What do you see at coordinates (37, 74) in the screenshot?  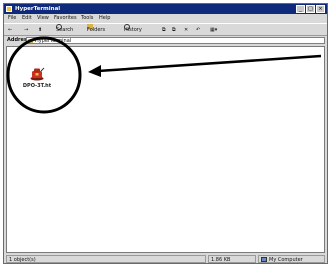 I see `hyperterminal-session-icon` at bounding box center [37, 74].